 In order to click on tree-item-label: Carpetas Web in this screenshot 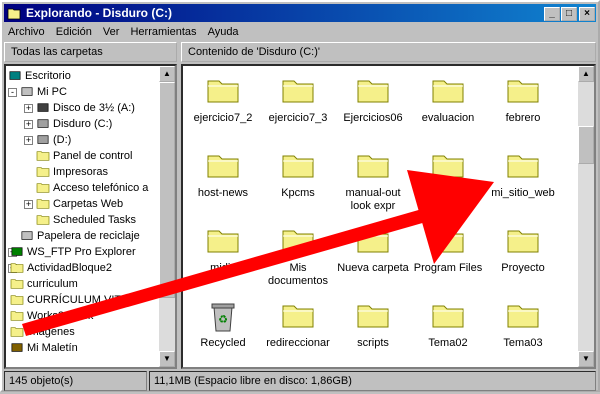, I will do `click(88, 204)`.